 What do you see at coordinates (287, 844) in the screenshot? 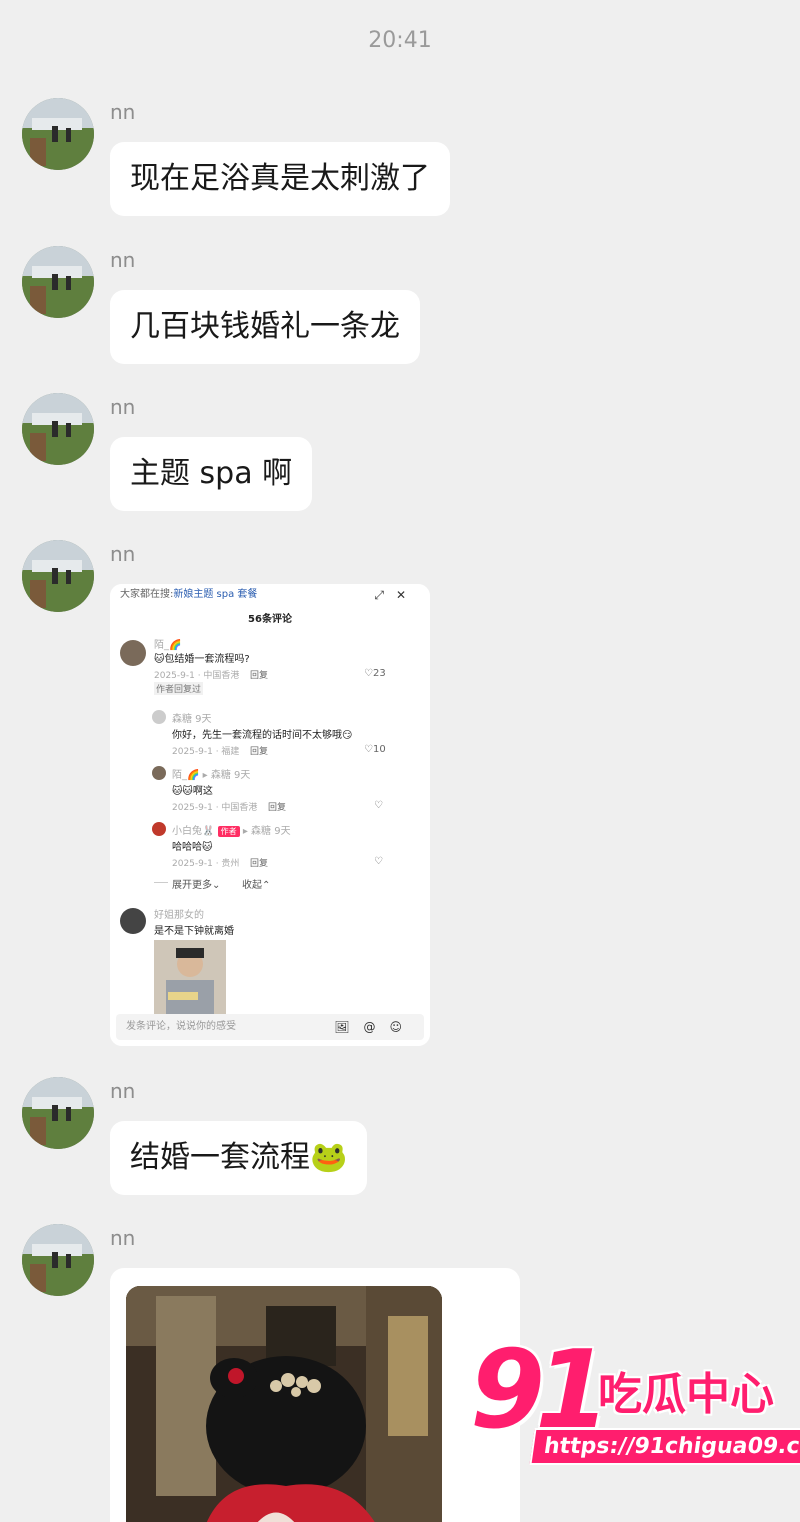
I see `comment-item: 小白兔🐰 作者 ▸ 森糖 9天 哈哈哈🐱 2025-9-1 · 贵州 回复 ♡` at bounding box center [287, 844].